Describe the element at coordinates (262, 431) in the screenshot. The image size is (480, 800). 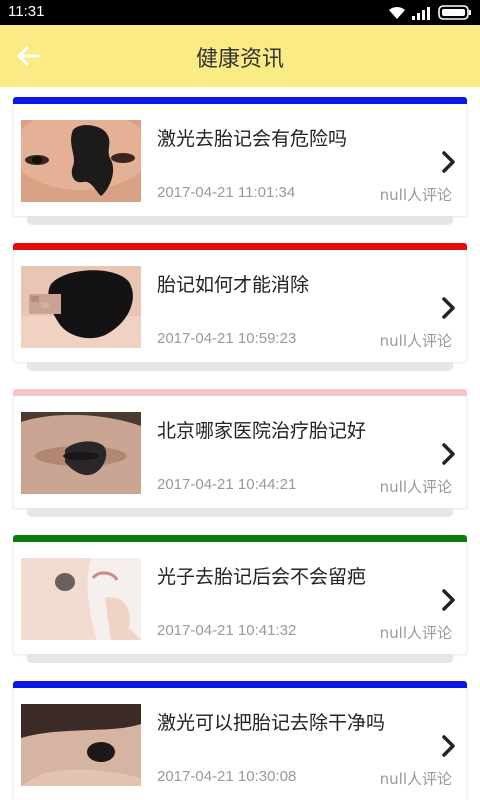
I see `news-title: 北京哪家医院治疗胎记好` at that location.